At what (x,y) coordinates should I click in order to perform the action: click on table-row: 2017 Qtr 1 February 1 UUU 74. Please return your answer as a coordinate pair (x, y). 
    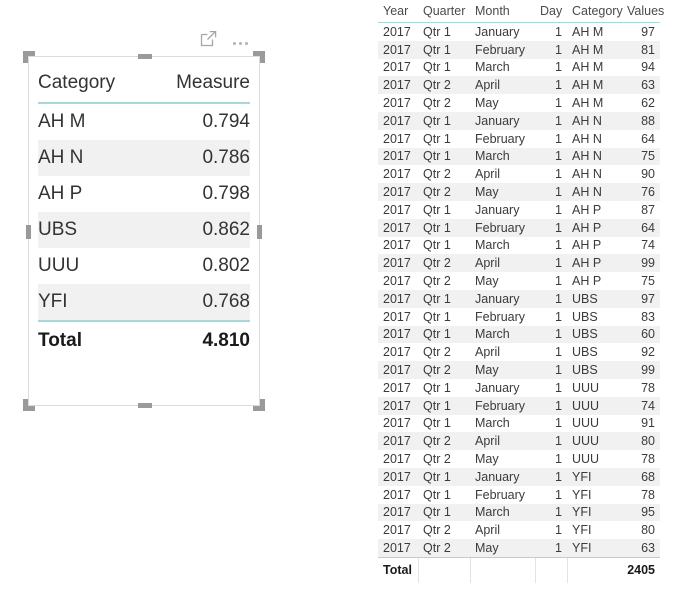
    Looking at the image, I should click on (519, 405).